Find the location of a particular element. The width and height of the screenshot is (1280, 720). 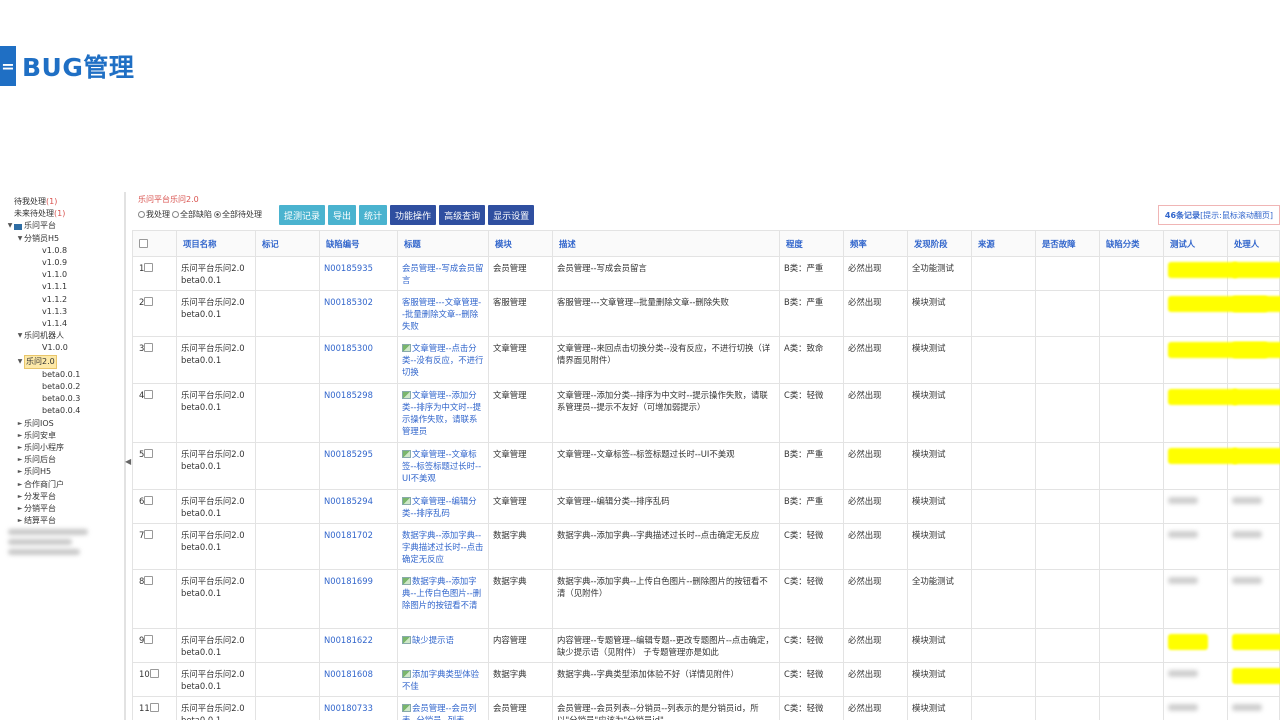

tree-product-0: ► 乐问IOS is located at coordinates (64, 424).